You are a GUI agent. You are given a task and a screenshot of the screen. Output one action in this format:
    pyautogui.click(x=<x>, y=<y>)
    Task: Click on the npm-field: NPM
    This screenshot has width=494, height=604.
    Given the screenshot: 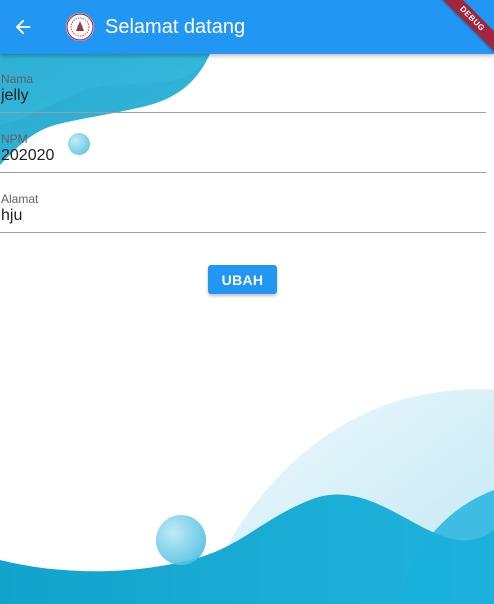 What is the action you would take?
    pyautogui.click(x=243, y=144)
    